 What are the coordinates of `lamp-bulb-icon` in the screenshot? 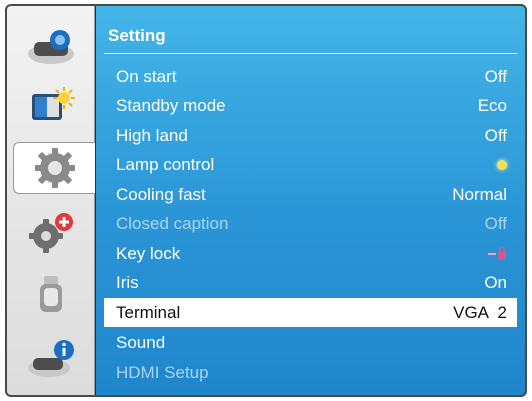 It's located at (502, 164).